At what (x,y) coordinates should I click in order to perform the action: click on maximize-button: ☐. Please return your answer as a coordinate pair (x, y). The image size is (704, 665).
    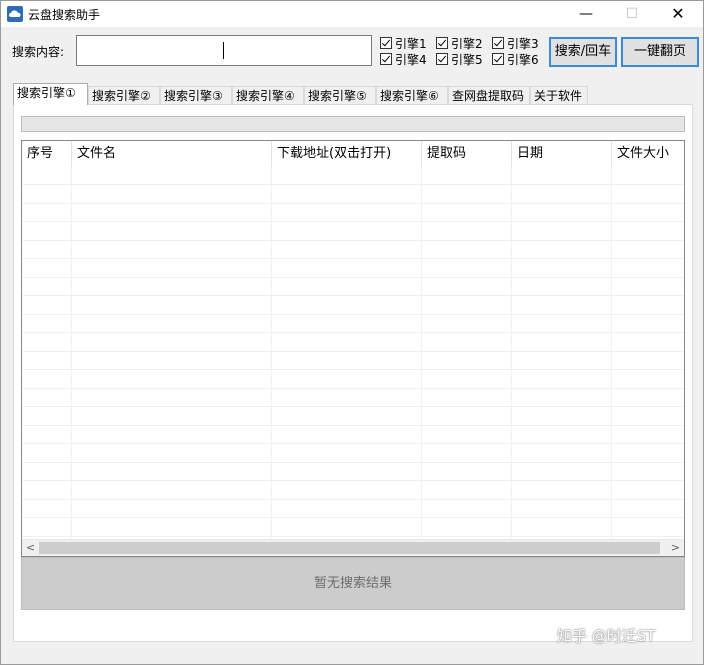
    Looking at the image, I should click on (632, 14).